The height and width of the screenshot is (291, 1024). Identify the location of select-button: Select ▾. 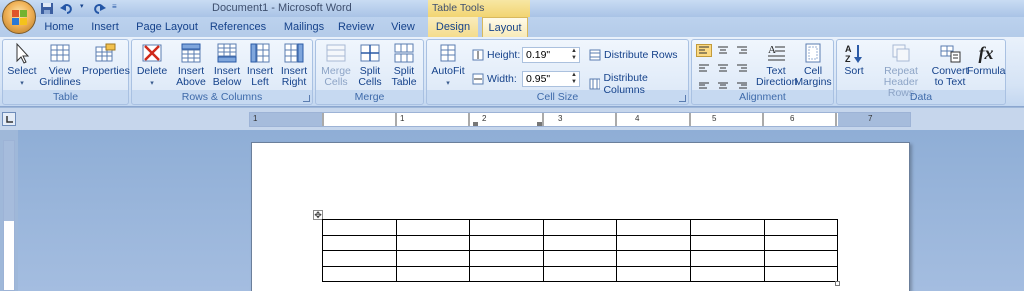
(22, 65).